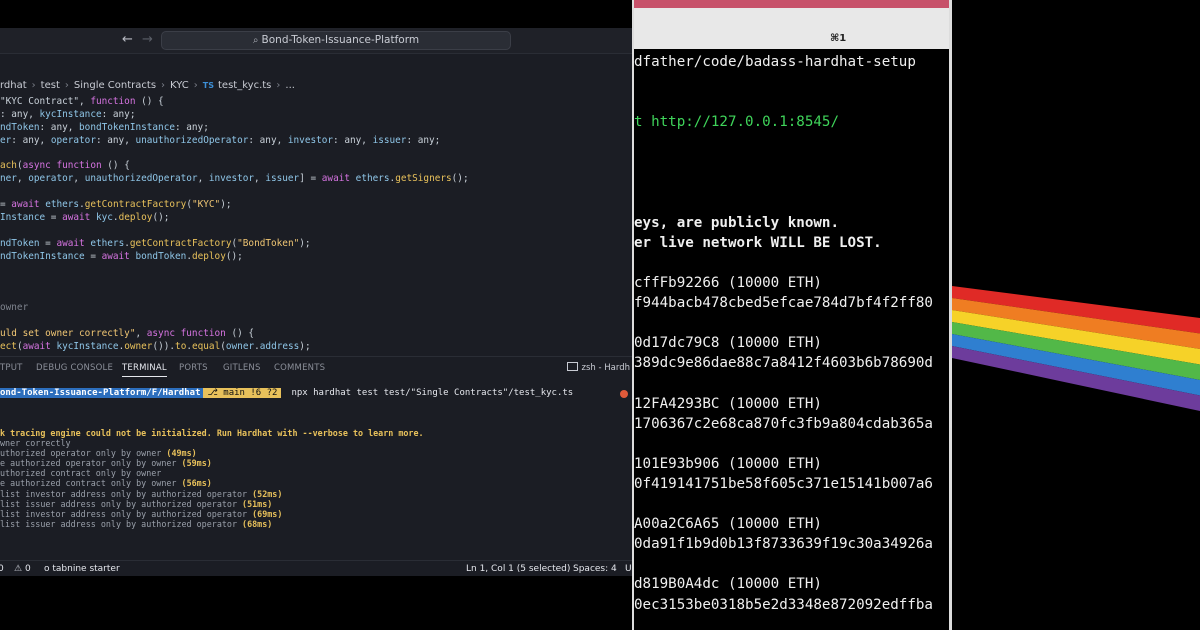 Image resolution: width=1200 pixels, height=630 pixels. What do you see at coordinates (316, 115) in the screenshot?
I see `code-line: : any, kycInstance: any;` at bounding box center [316, 115].